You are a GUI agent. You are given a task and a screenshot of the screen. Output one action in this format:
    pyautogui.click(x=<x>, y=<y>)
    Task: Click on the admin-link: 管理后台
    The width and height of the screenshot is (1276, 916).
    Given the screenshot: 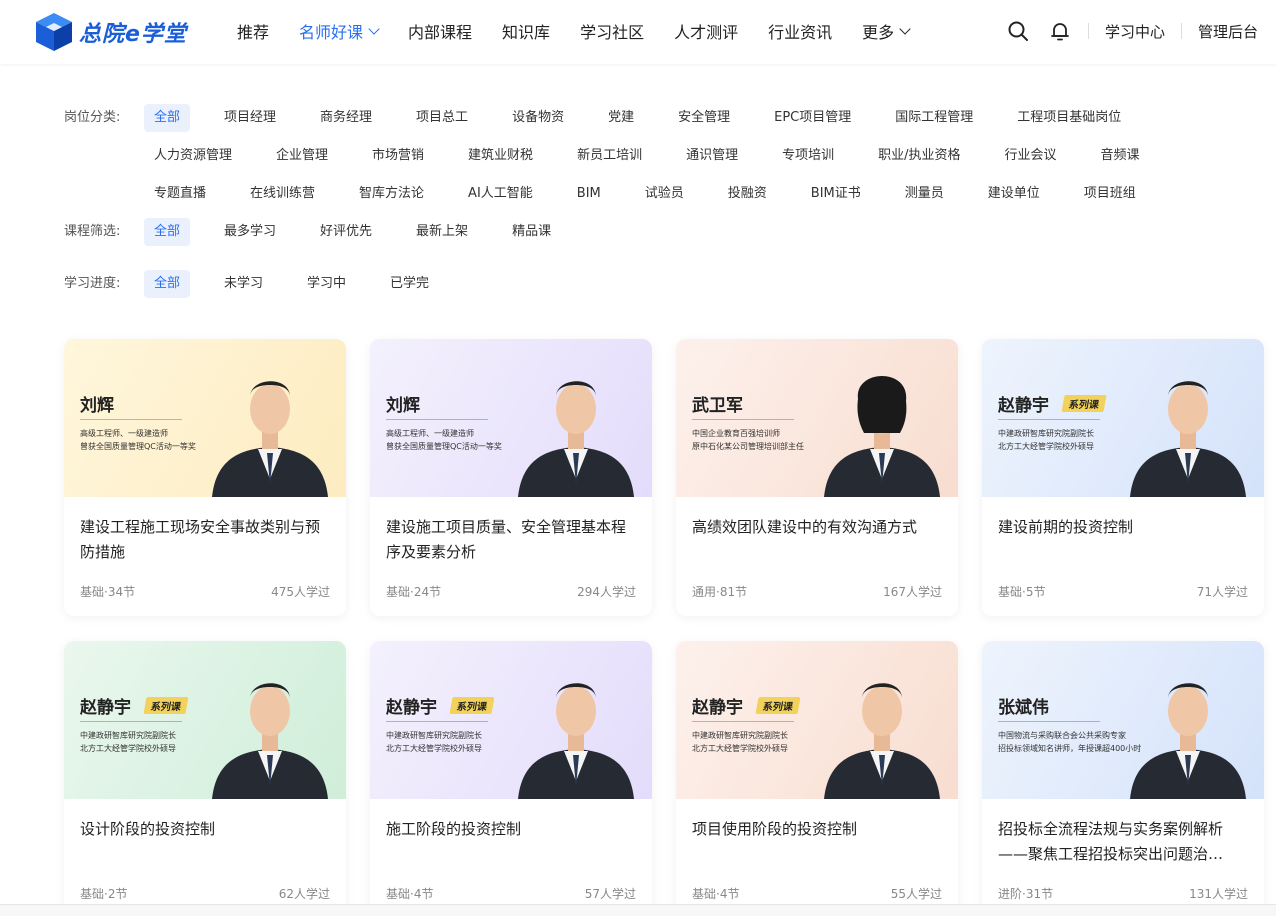 What is the action you would take?
    pyautogui.click(x=1228, y=31)
    